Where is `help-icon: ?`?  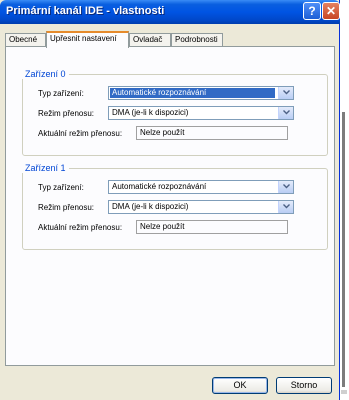 help-icon: ? is located at coordinates (312, 11).